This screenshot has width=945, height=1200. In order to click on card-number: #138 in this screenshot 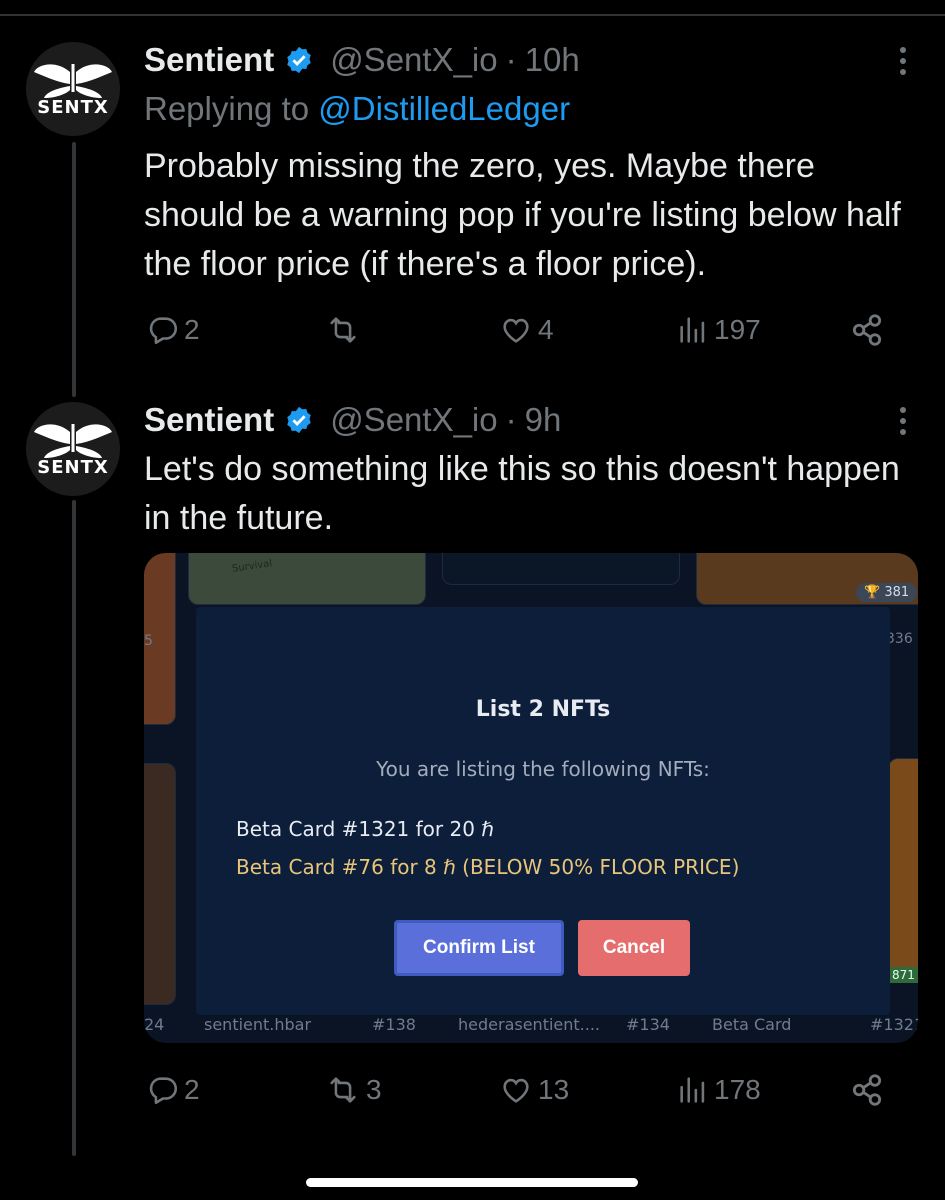, I will do `click(394, 1024)`.